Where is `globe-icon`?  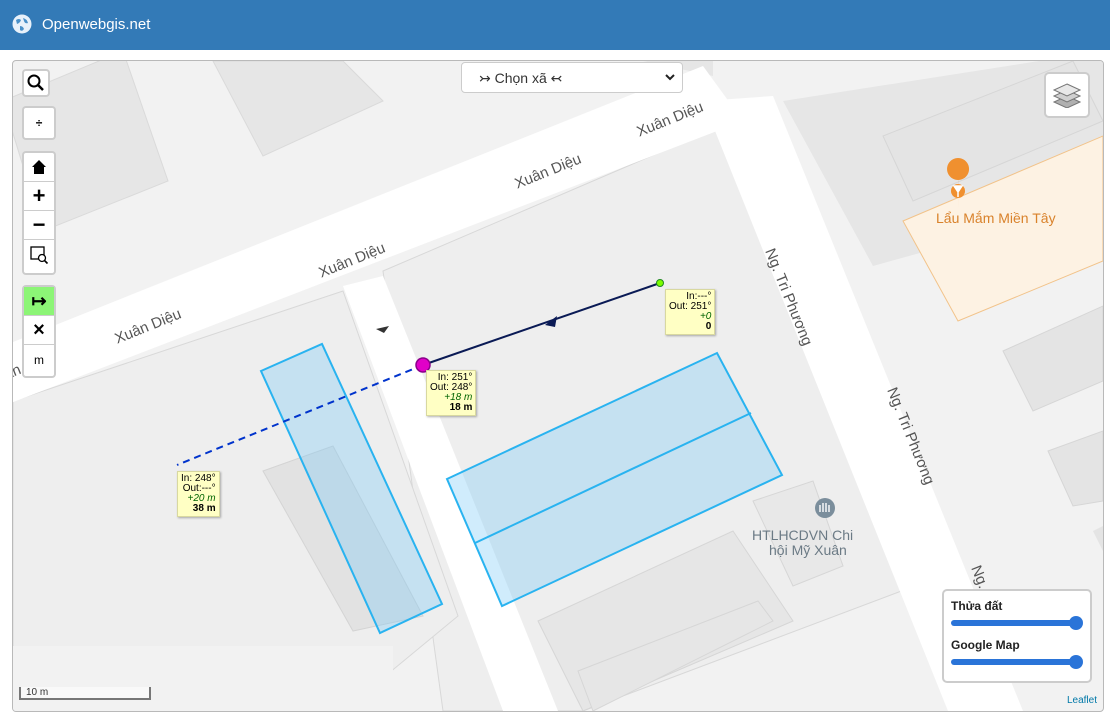 globe-icon is located at coordinates (22, 24).